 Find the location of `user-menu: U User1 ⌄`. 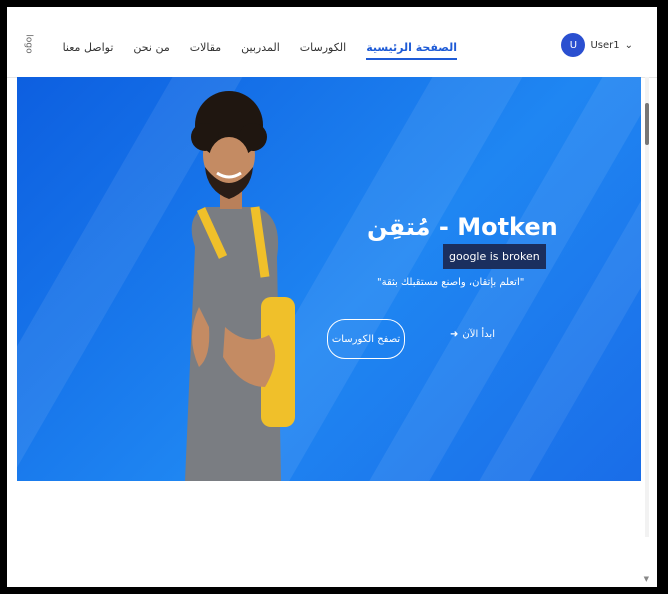

user-menu: U User1 ⌄ is located at coordinates (597, 45).